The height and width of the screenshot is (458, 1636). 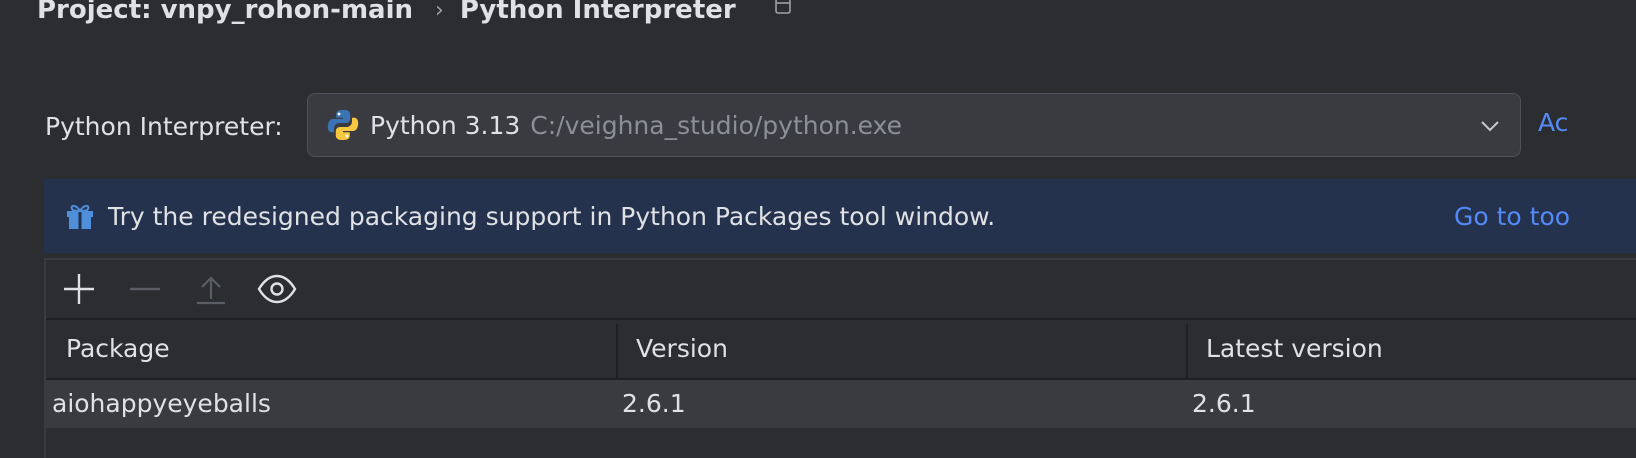 I want to click on column-header-package: Package, so click(x=118, y=349).